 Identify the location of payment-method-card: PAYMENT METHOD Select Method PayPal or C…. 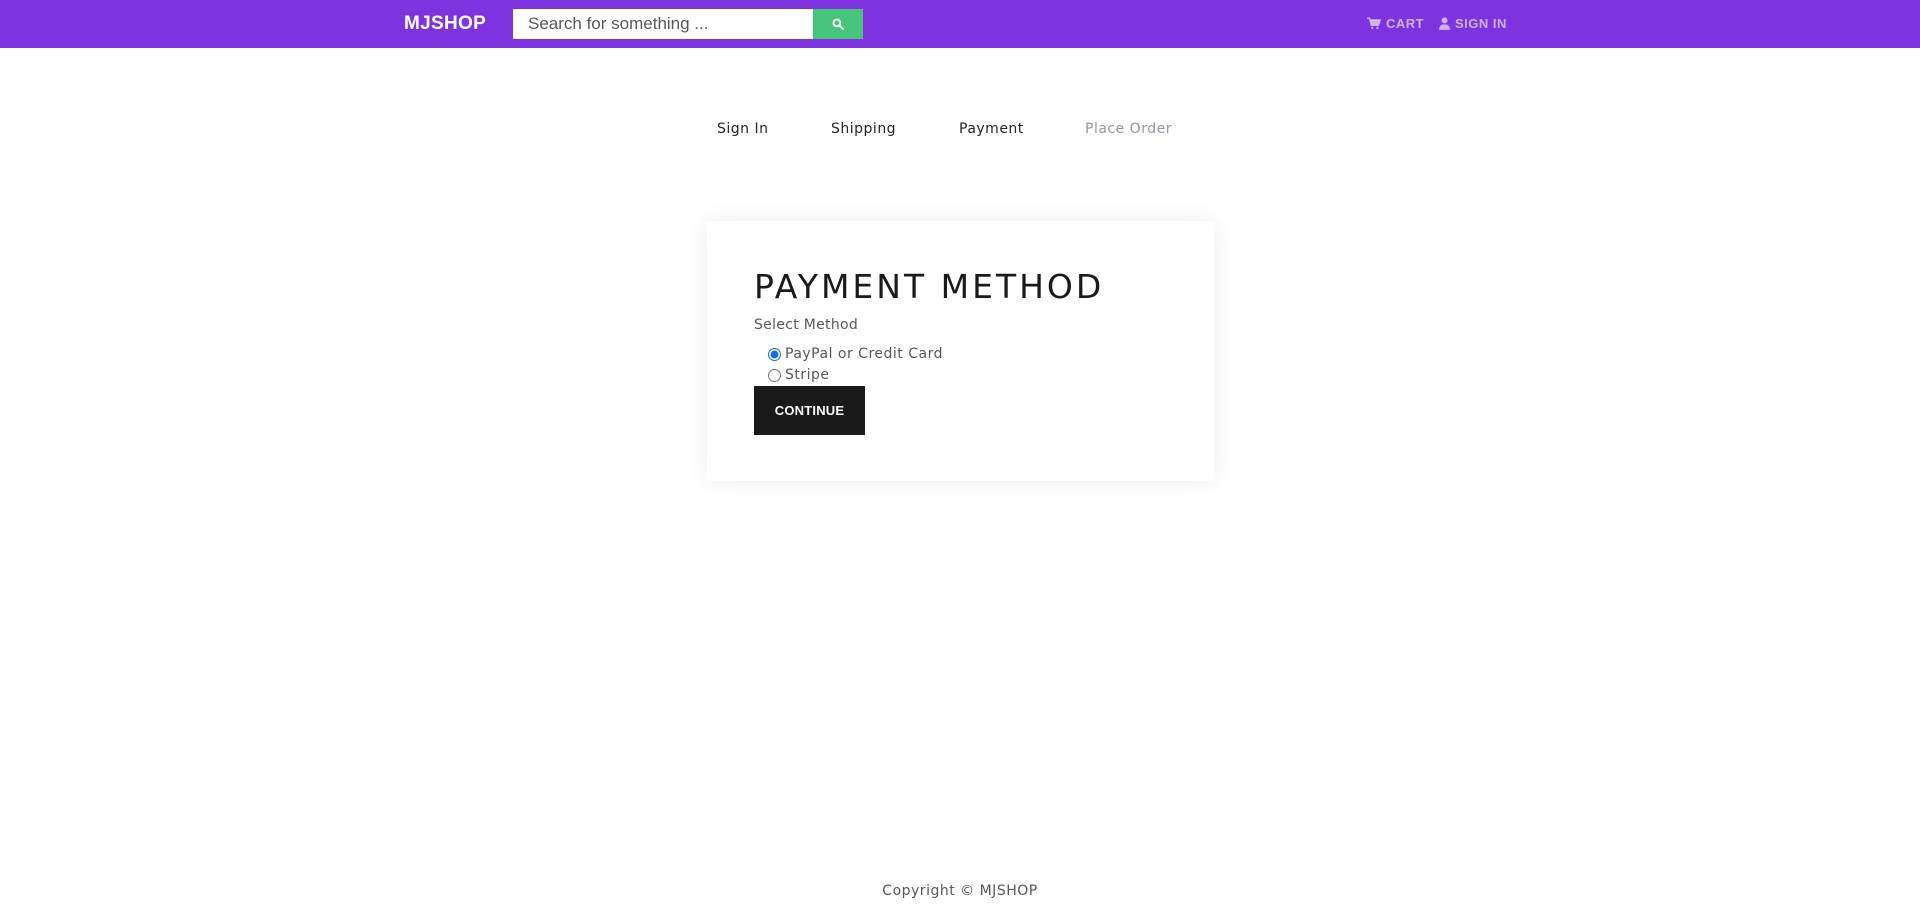
(960, 351).